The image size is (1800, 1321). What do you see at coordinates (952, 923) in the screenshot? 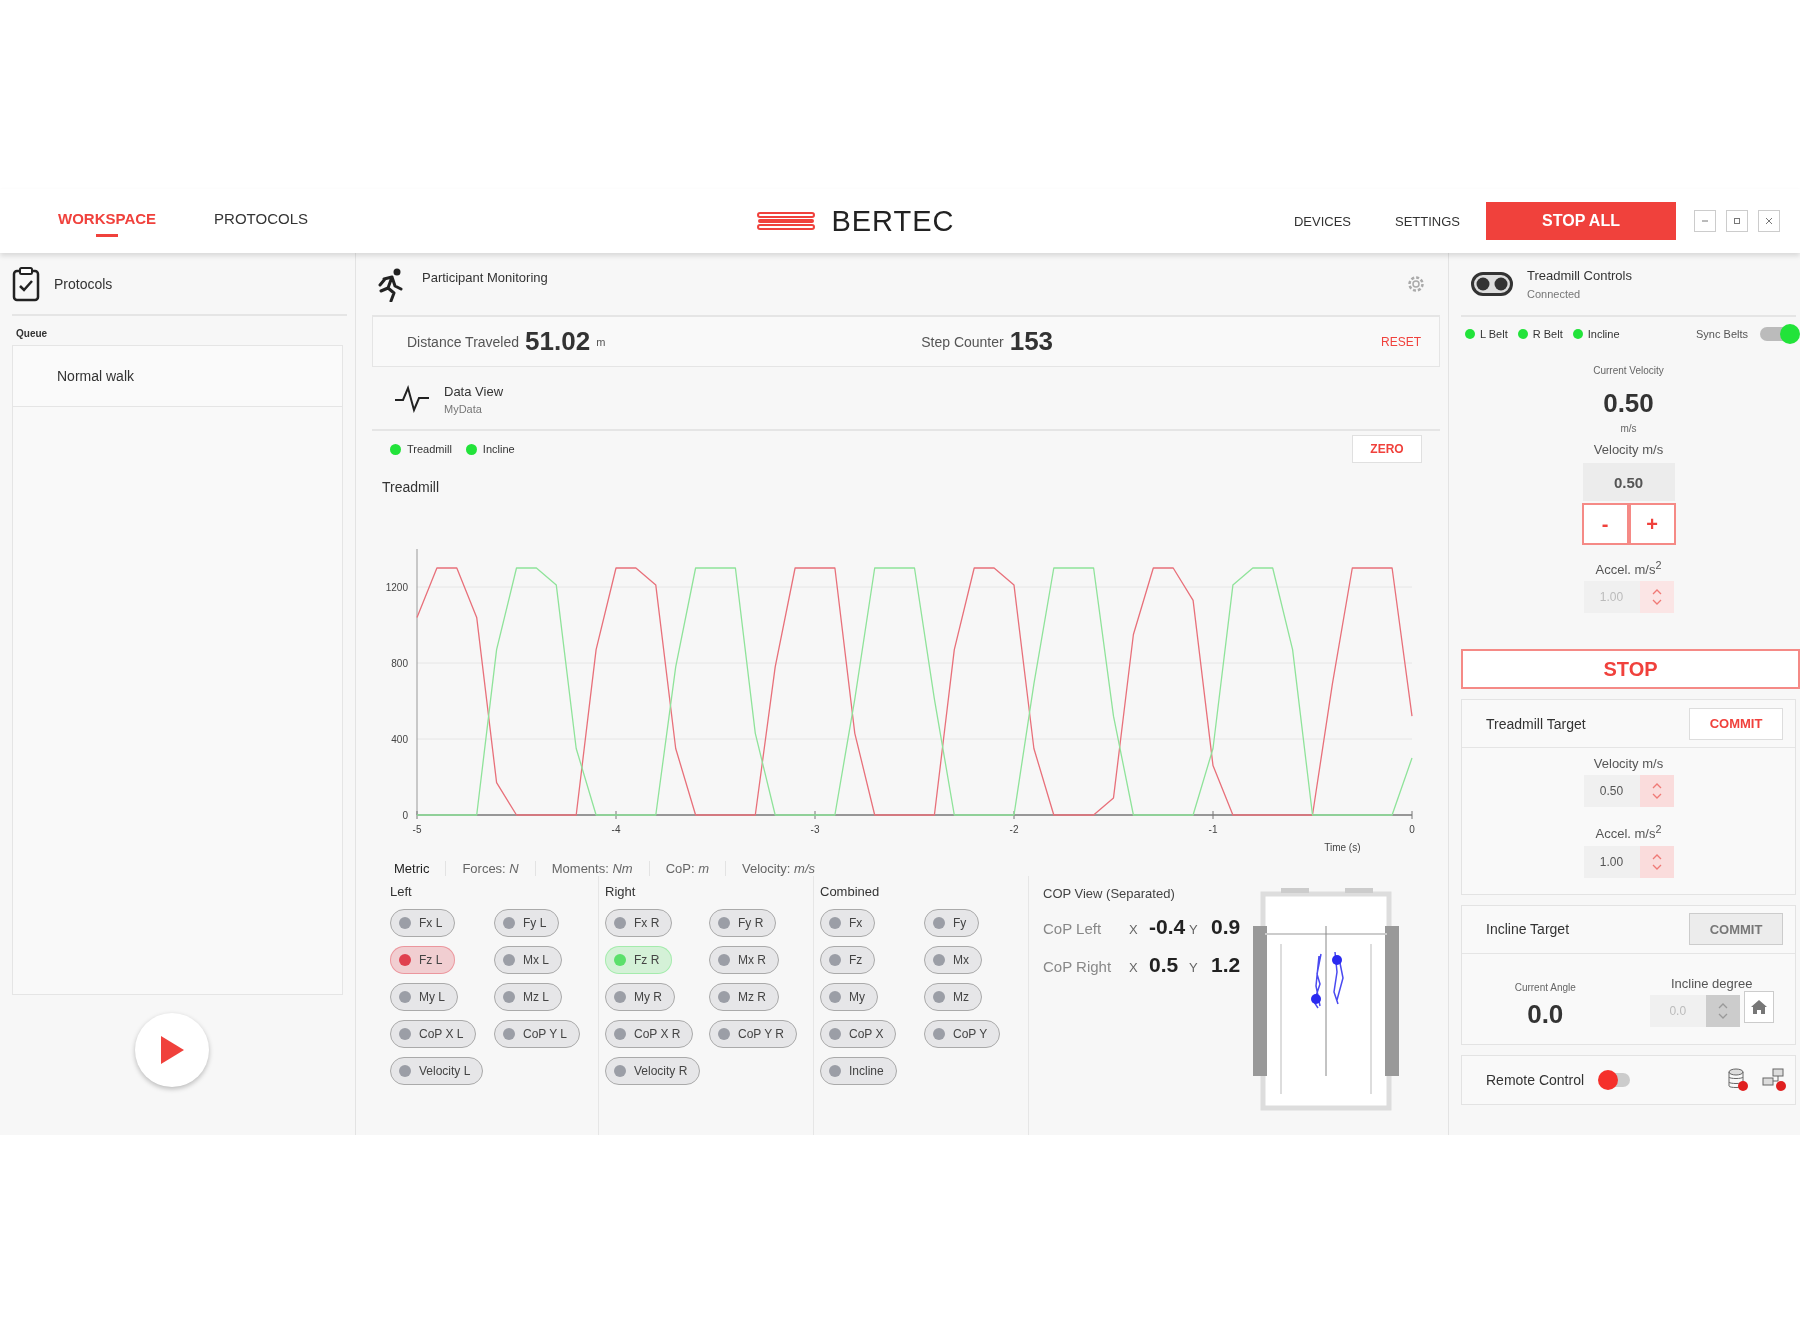
I see `metric-toggle: Fy` at bounding box center [952, 923].